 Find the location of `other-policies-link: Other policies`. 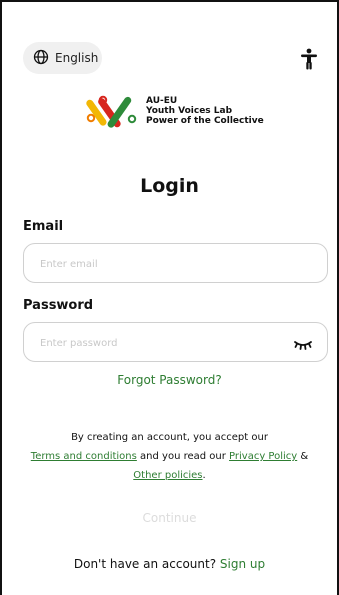

other-policies-link: Other policies is located at coordinates (167, 475).